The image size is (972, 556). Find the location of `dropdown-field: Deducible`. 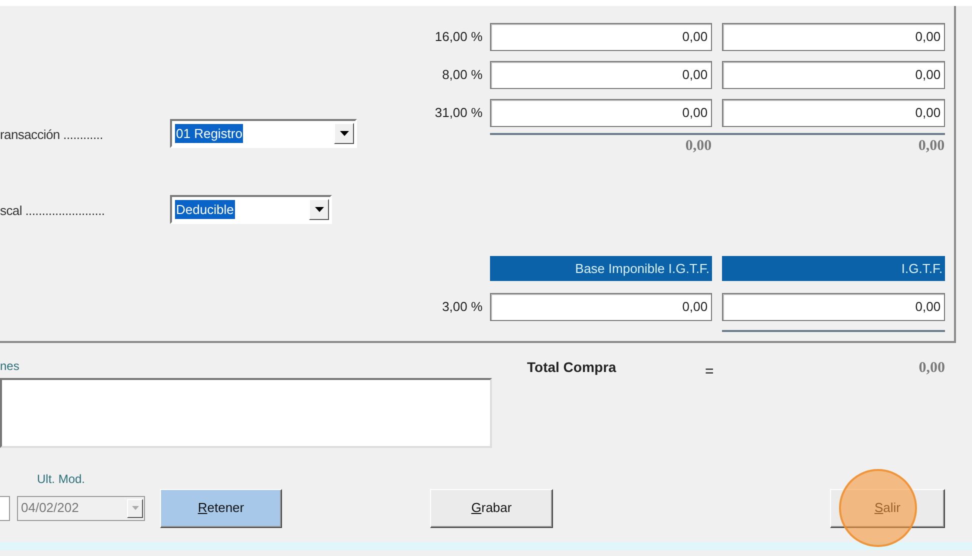

dropdown-field: Deducible is located at coordinates (251, 209).